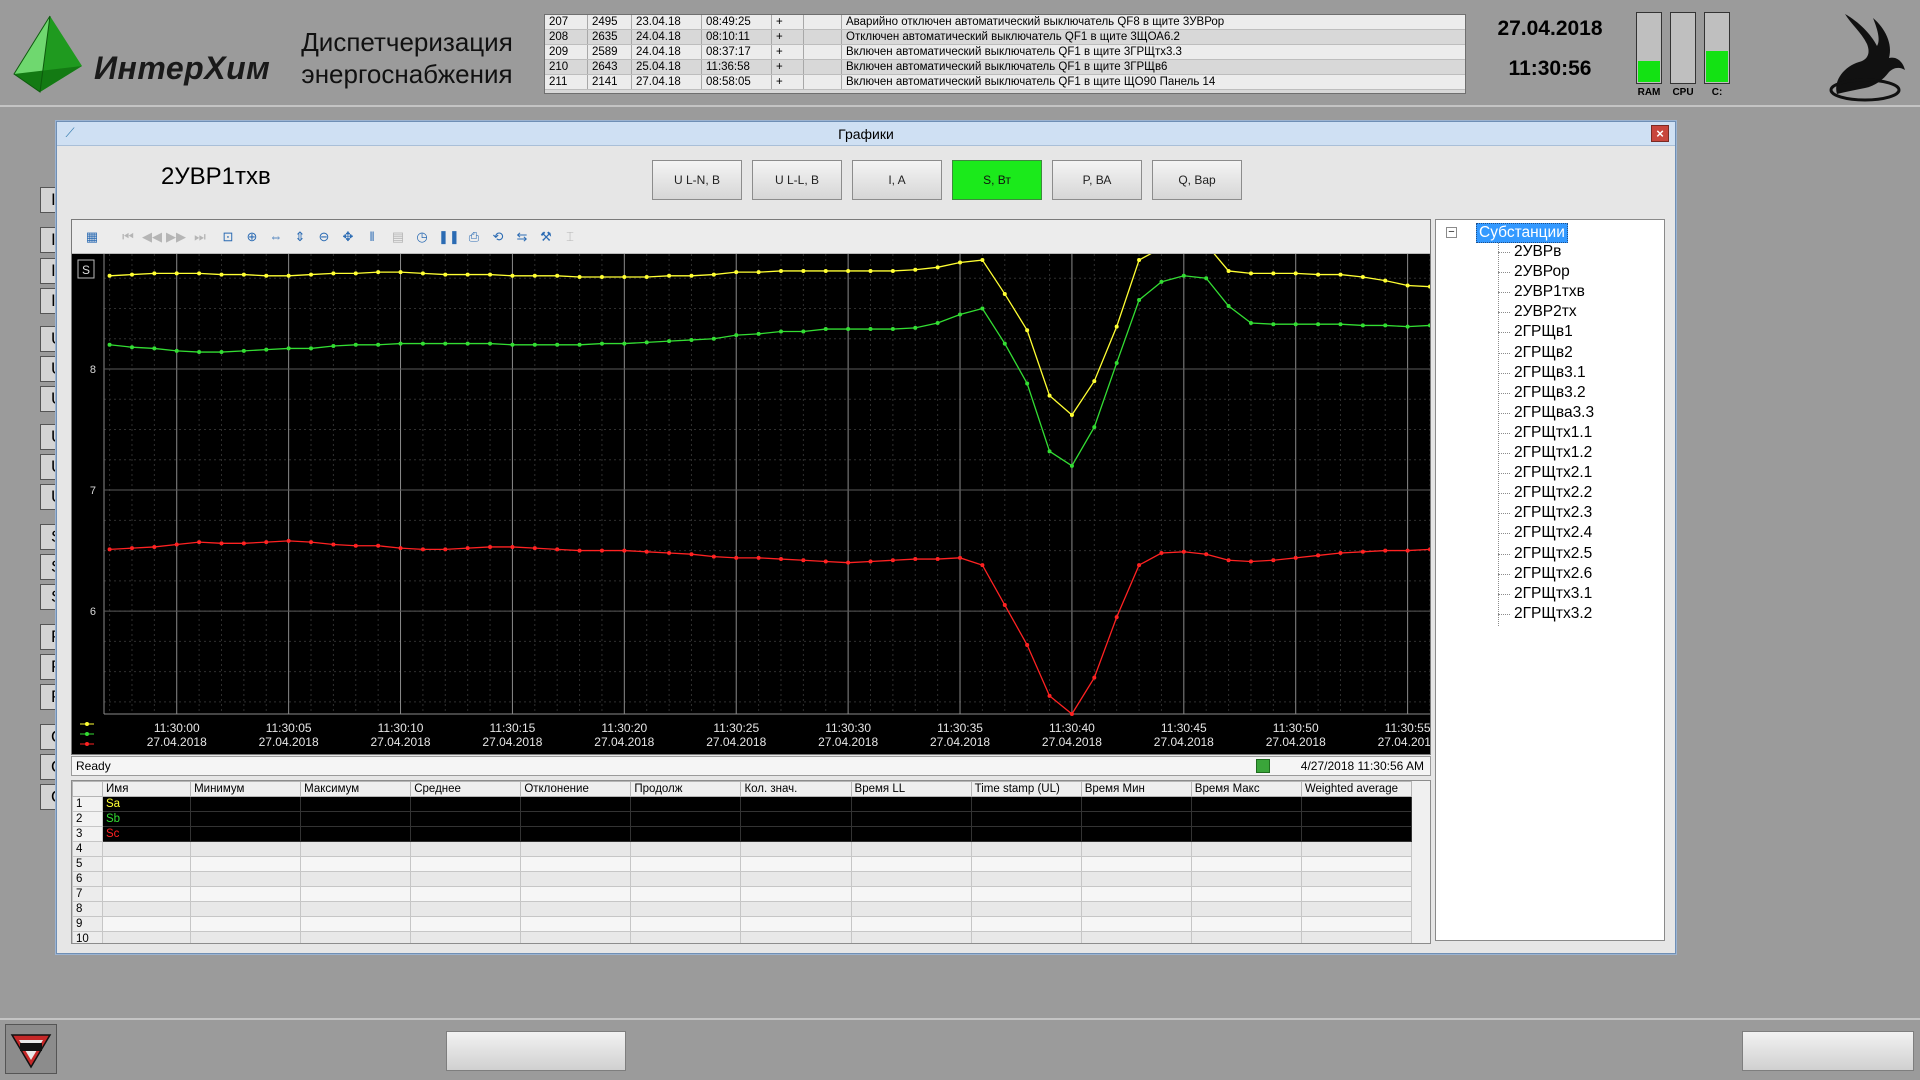  I want to click on window-titlebar: ⟋ Графики ×, so click(866, 134).